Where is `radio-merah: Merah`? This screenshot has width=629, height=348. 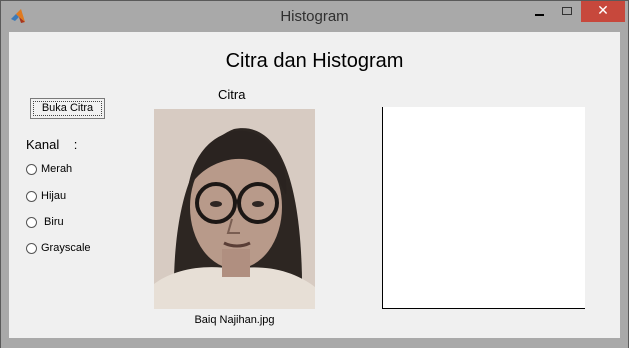 radio-merah: Merah is located at coordinates (49, 169).